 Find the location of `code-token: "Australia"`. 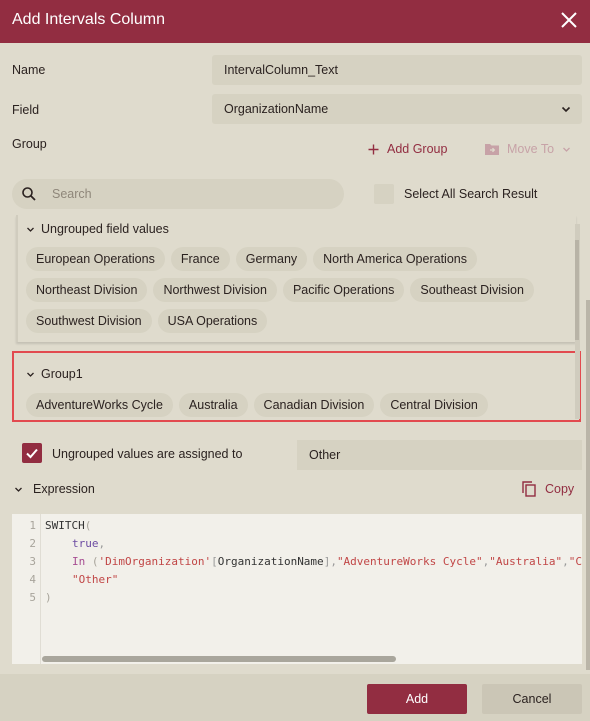

code-token: "Australia" is located at coordinates (526, 561).